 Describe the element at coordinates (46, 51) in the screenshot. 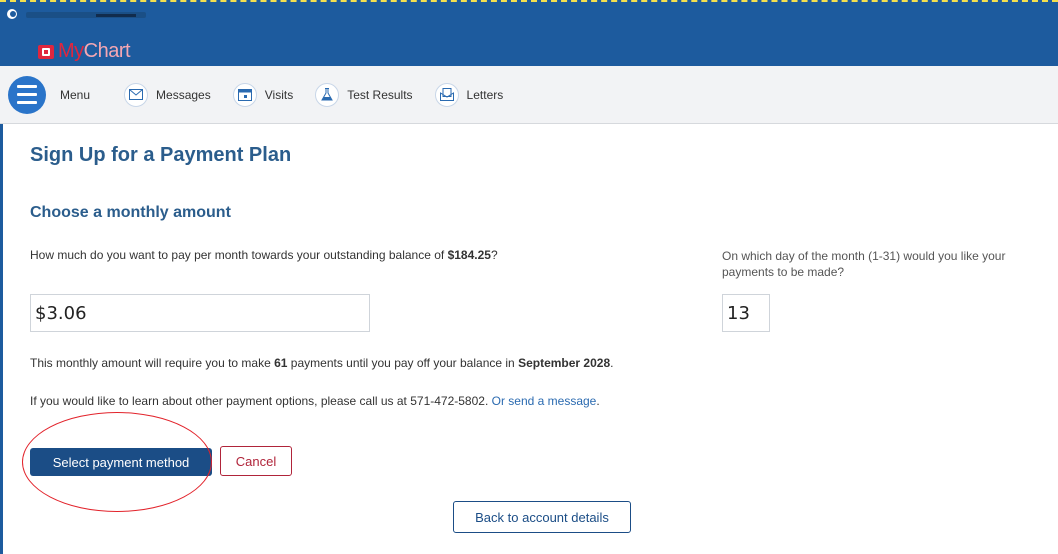

I see `mychart-logo-icon` at that location.